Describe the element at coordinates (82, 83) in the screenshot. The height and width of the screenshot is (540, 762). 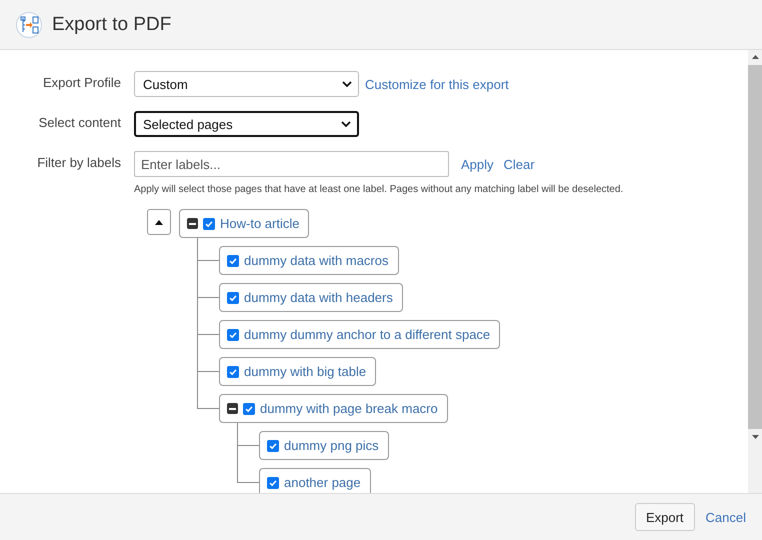
I see `field-label: Export Profile` at that location.